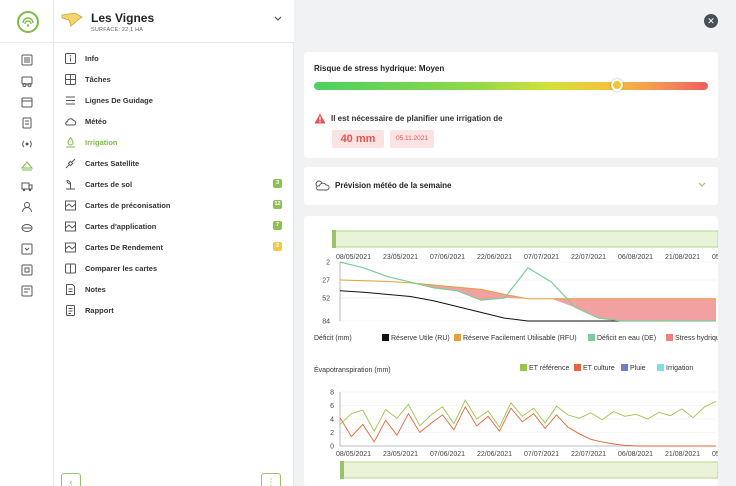 The height and width of the screenshot is (486, 736). What do you see at coordinates (27, 249) in the screenshot?
I see `storage-icon` at bounding box center [27, 249].